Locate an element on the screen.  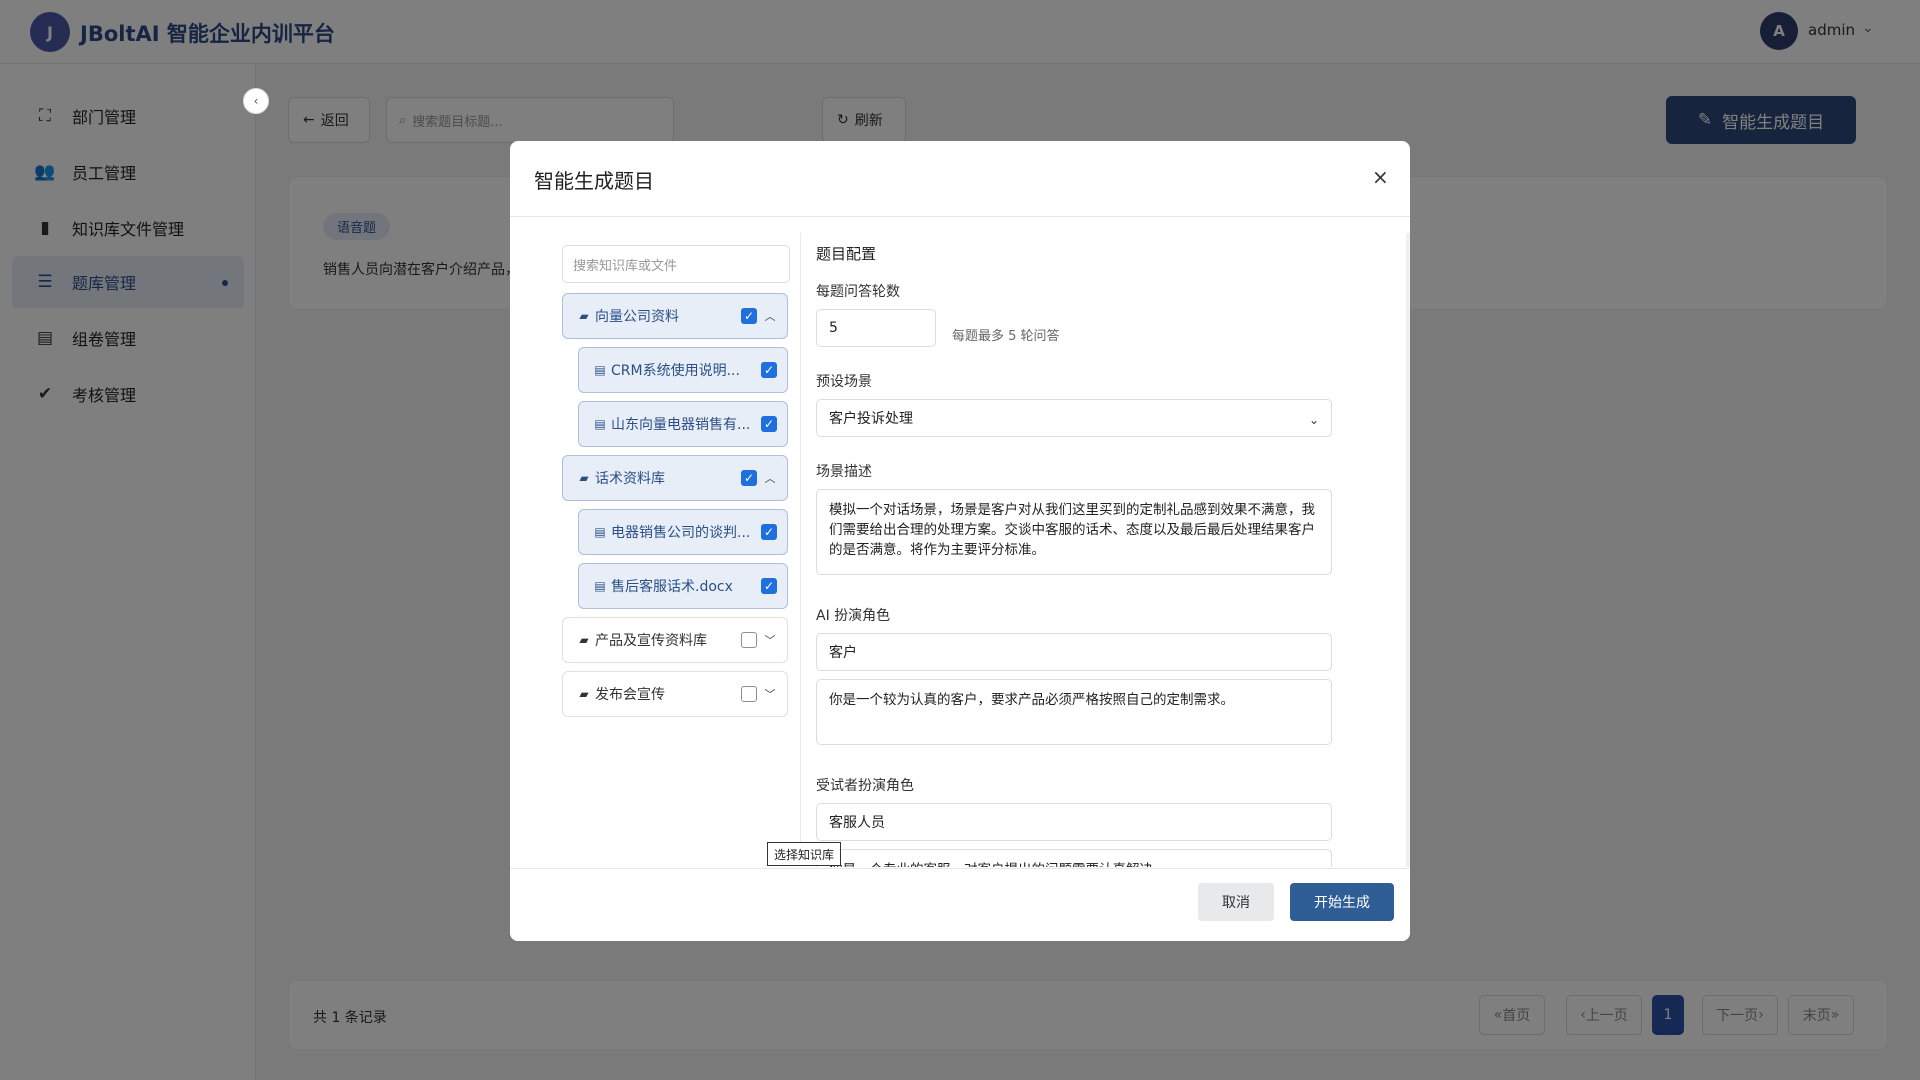
rounds-hint: 每题最多 5 轮问答 is located at coordinates (1006, 336).